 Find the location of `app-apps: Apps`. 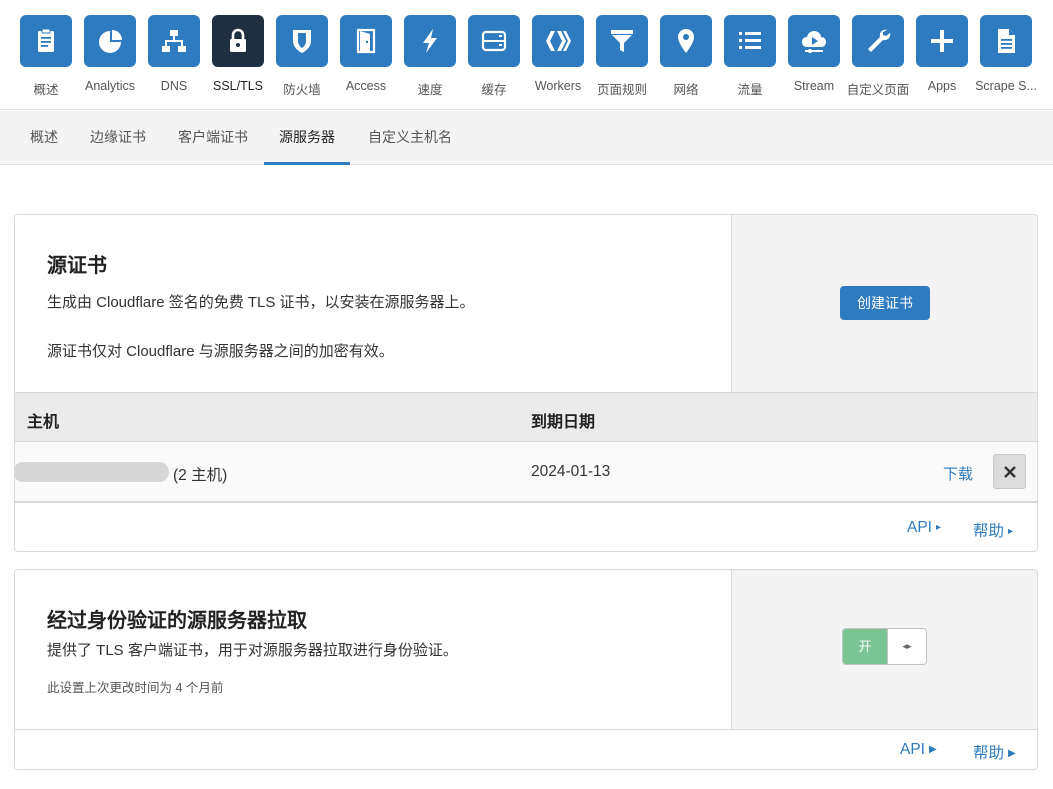

app-apps: Apps is located at coordinates (942, 54).